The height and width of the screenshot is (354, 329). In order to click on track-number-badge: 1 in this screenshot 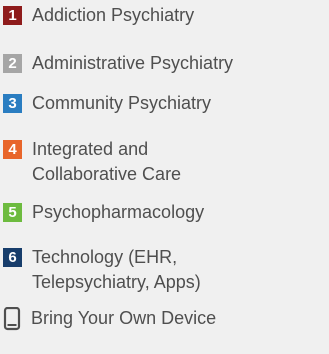, I will do `click(12, 15)`.